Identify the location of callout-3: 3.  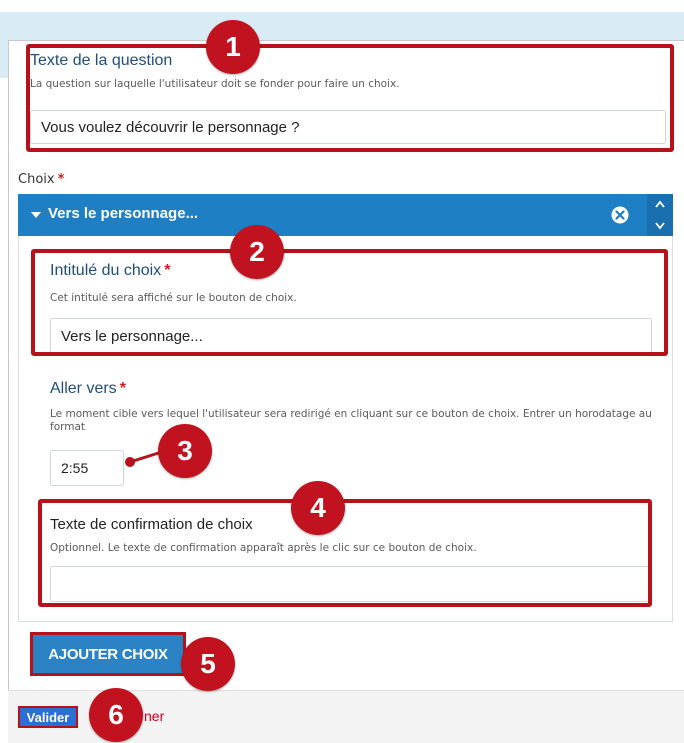
(185, 451).